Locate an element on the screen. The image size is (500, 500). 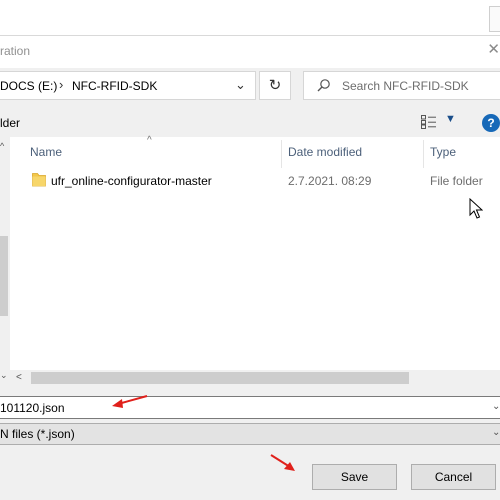
help-icon: ? is located at coordinates (491, 123).